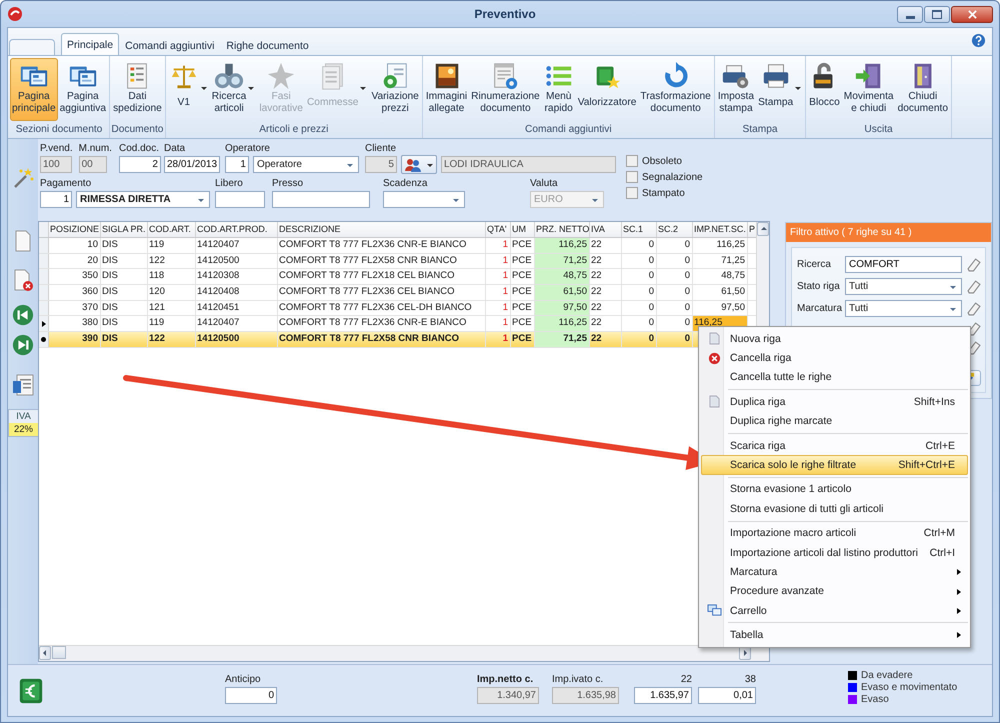 The width and height of the screenshot is (1000, 723). What do you see at coordinates (675, 89) in the screenshot?
I see `ribbon-button: Trasformazione documento` at bounding box center [675, 89].